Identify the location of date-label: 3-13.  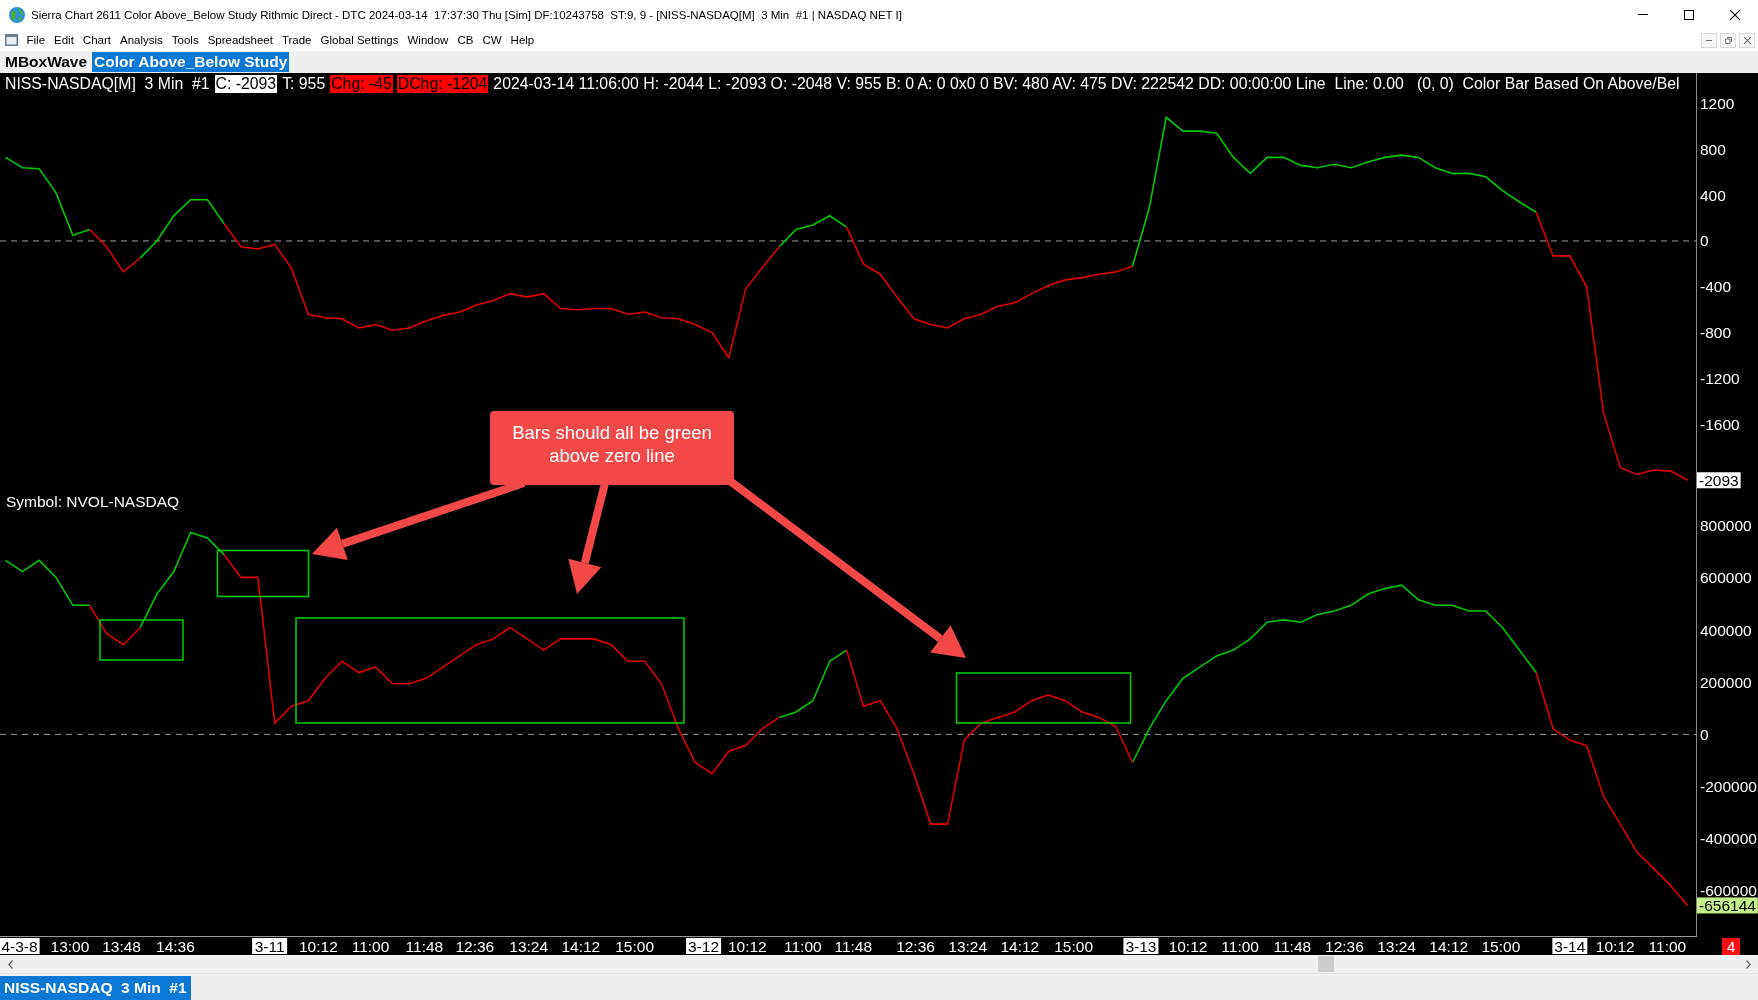
(1141, 946).